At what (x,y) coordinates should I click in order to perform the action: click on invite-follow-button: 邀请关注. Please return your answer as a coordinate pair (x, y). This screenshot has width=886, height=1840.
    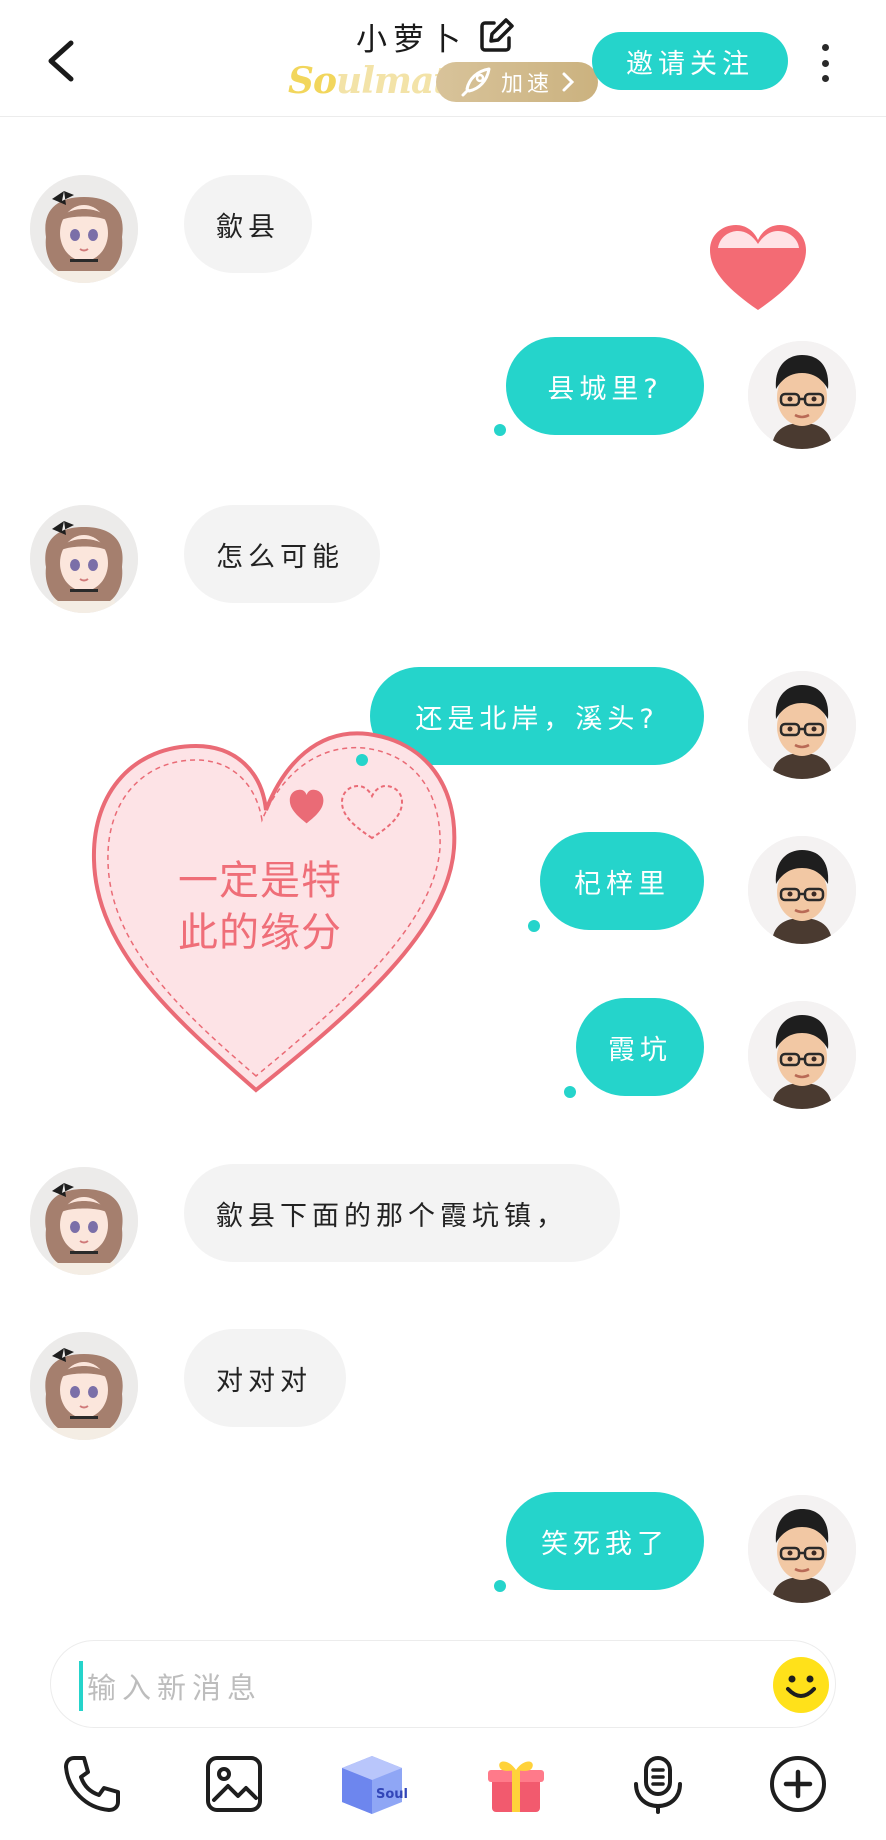
    Looking at the image, I should click on (690, 61).